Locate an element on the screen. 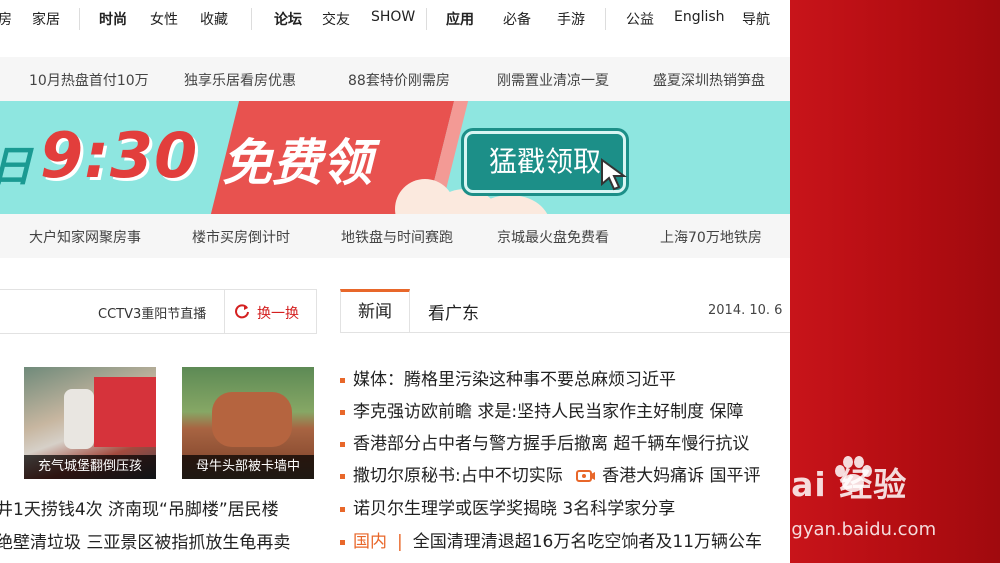 Image resolution: width=1000 pixels, height=563 pixels. headline-item: 香港部分占中者与警方握手后撤离 超千辆车慢行抗议 is located at coordinates (544, 441).